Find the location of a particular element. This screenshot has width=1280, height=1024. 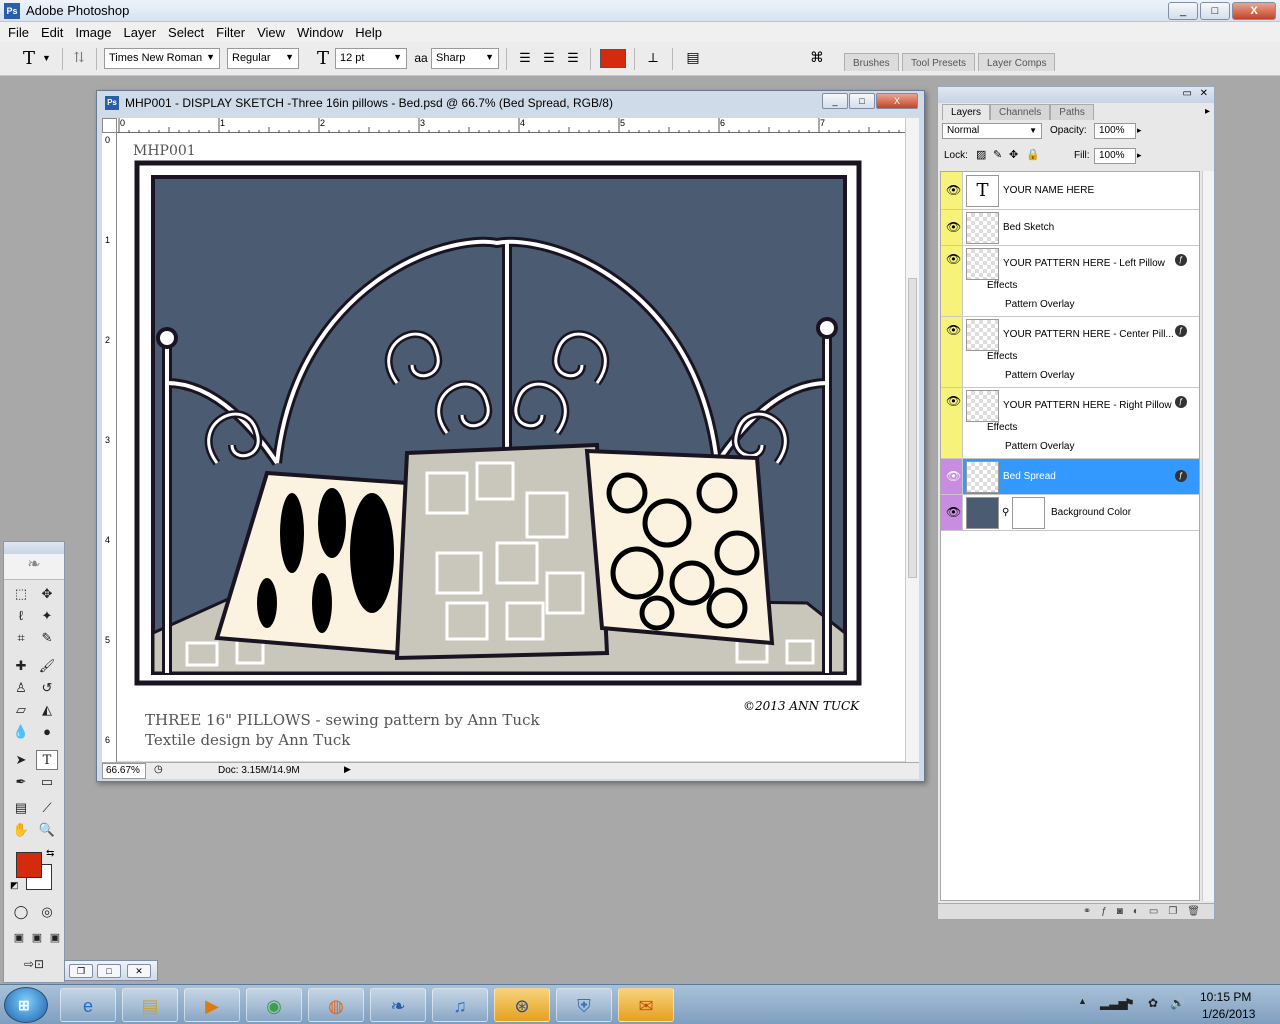

new-group-icon: ▭ is located at coordinates (1153, 911).